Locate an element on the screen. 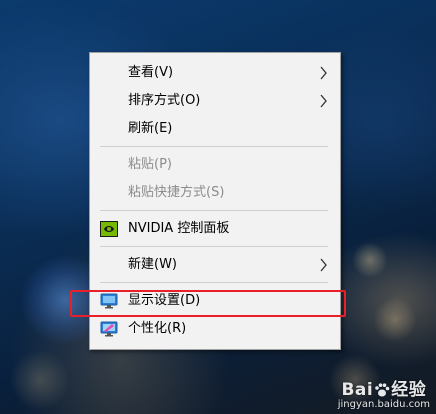 The image size is (436, 414). menu-item-new: 新建(W) is located at coordinates (215, 265).